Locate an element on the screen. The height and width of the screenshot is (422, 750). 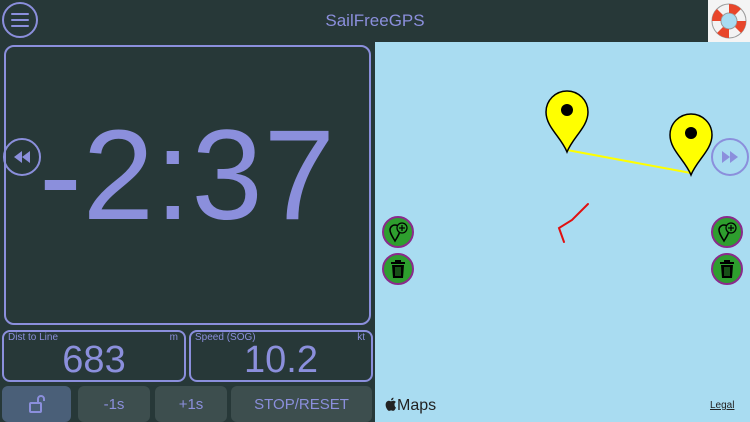
lifebuoy-icon is located at coordinates (729, 21).